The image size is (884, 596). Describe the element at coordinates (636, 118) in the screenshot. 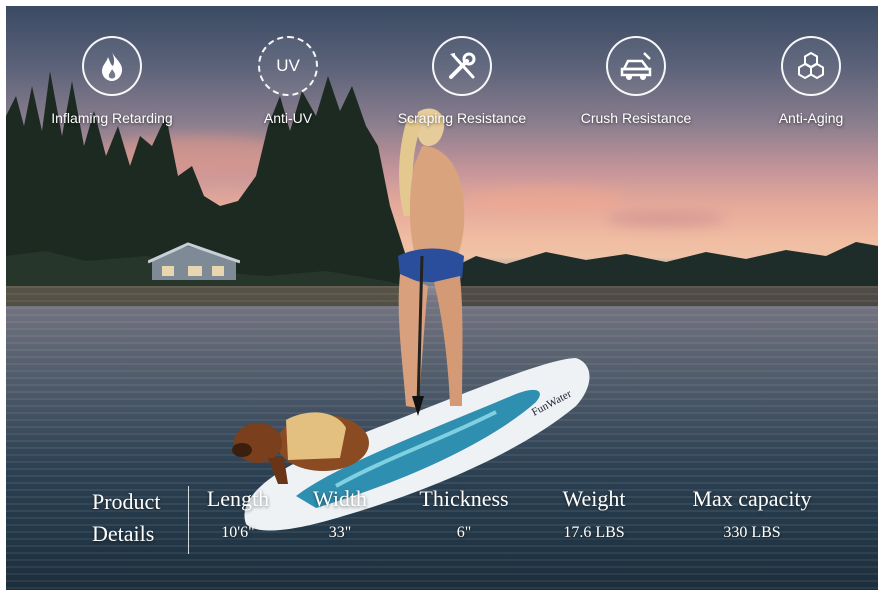

I see `feature-label: Crush Resistance` at that location.